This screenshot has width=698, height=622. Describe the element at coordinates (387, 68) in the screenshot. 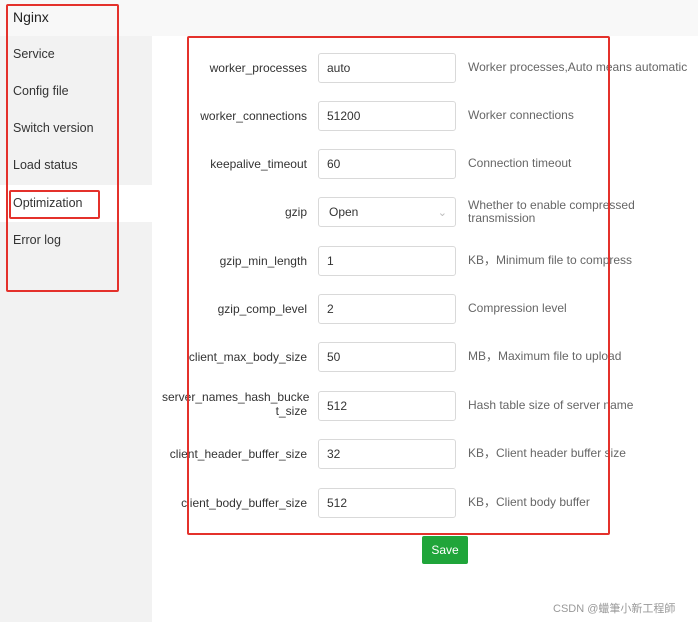

I see `worker-processes-input` at that location.